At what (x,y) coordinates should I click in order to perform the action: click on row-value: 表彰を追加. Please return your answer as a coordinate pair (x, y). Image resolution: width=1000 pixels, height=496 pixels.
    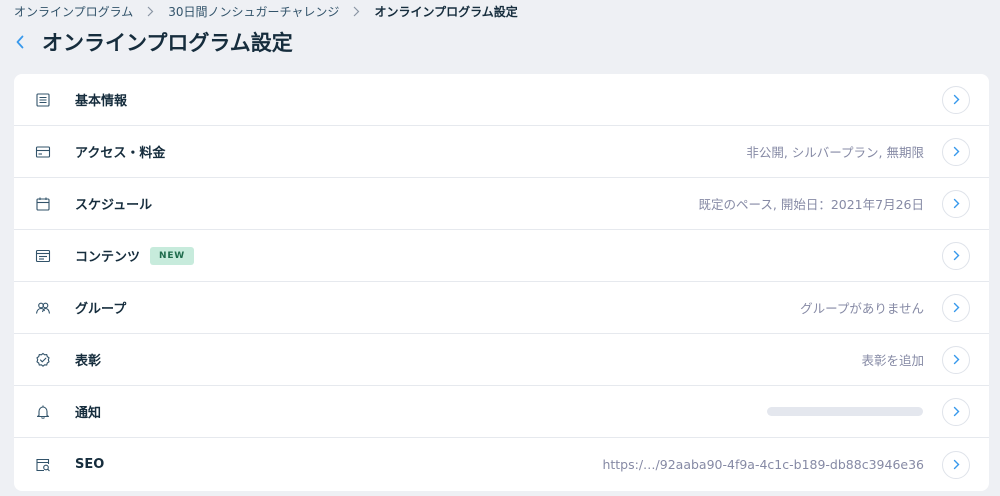
    Looking at the image, I should click on (892, 360).